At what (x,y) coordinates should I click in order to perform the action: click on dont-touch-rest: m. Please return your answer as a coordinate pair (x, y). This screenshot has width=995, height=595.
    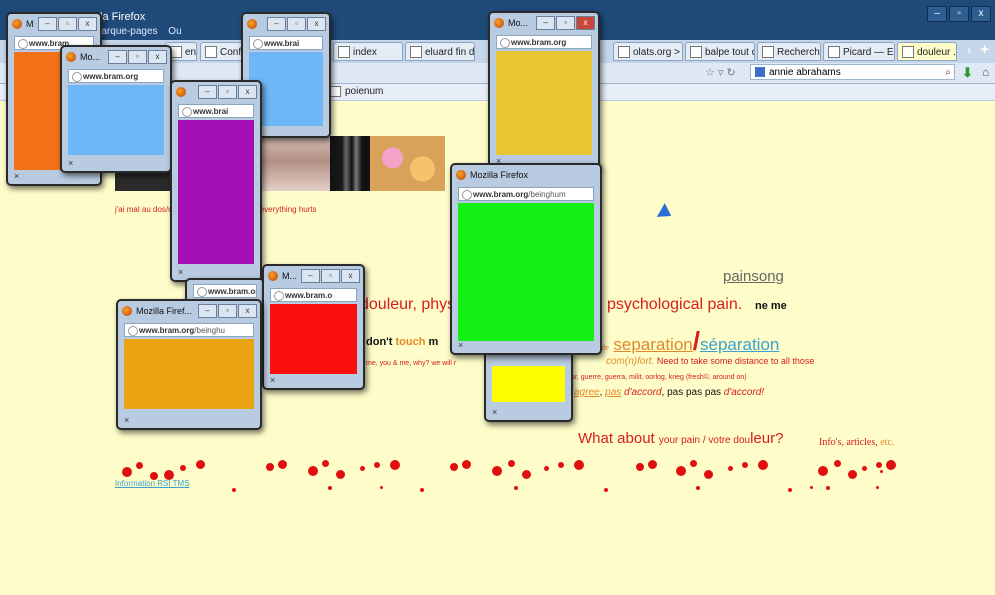
    Looking at the image, I should click on (432, 342).